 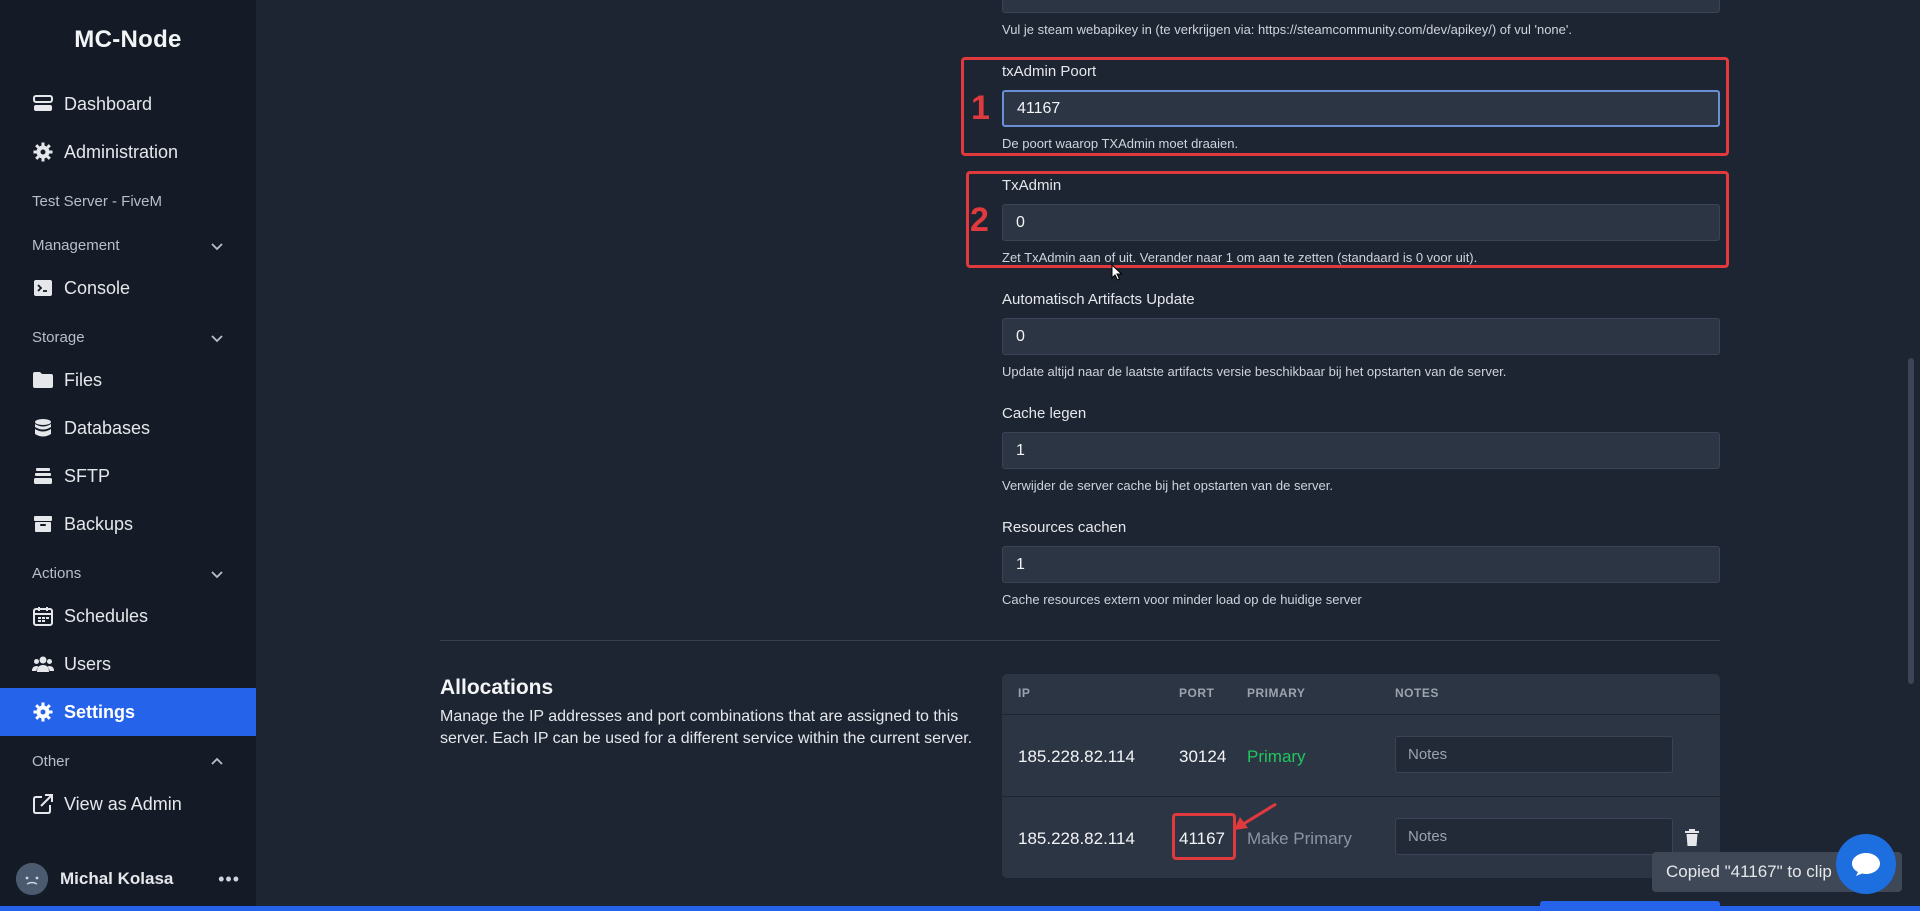 I want to click on sidebar-item-label: Schedules, so click(x=106, y=615).